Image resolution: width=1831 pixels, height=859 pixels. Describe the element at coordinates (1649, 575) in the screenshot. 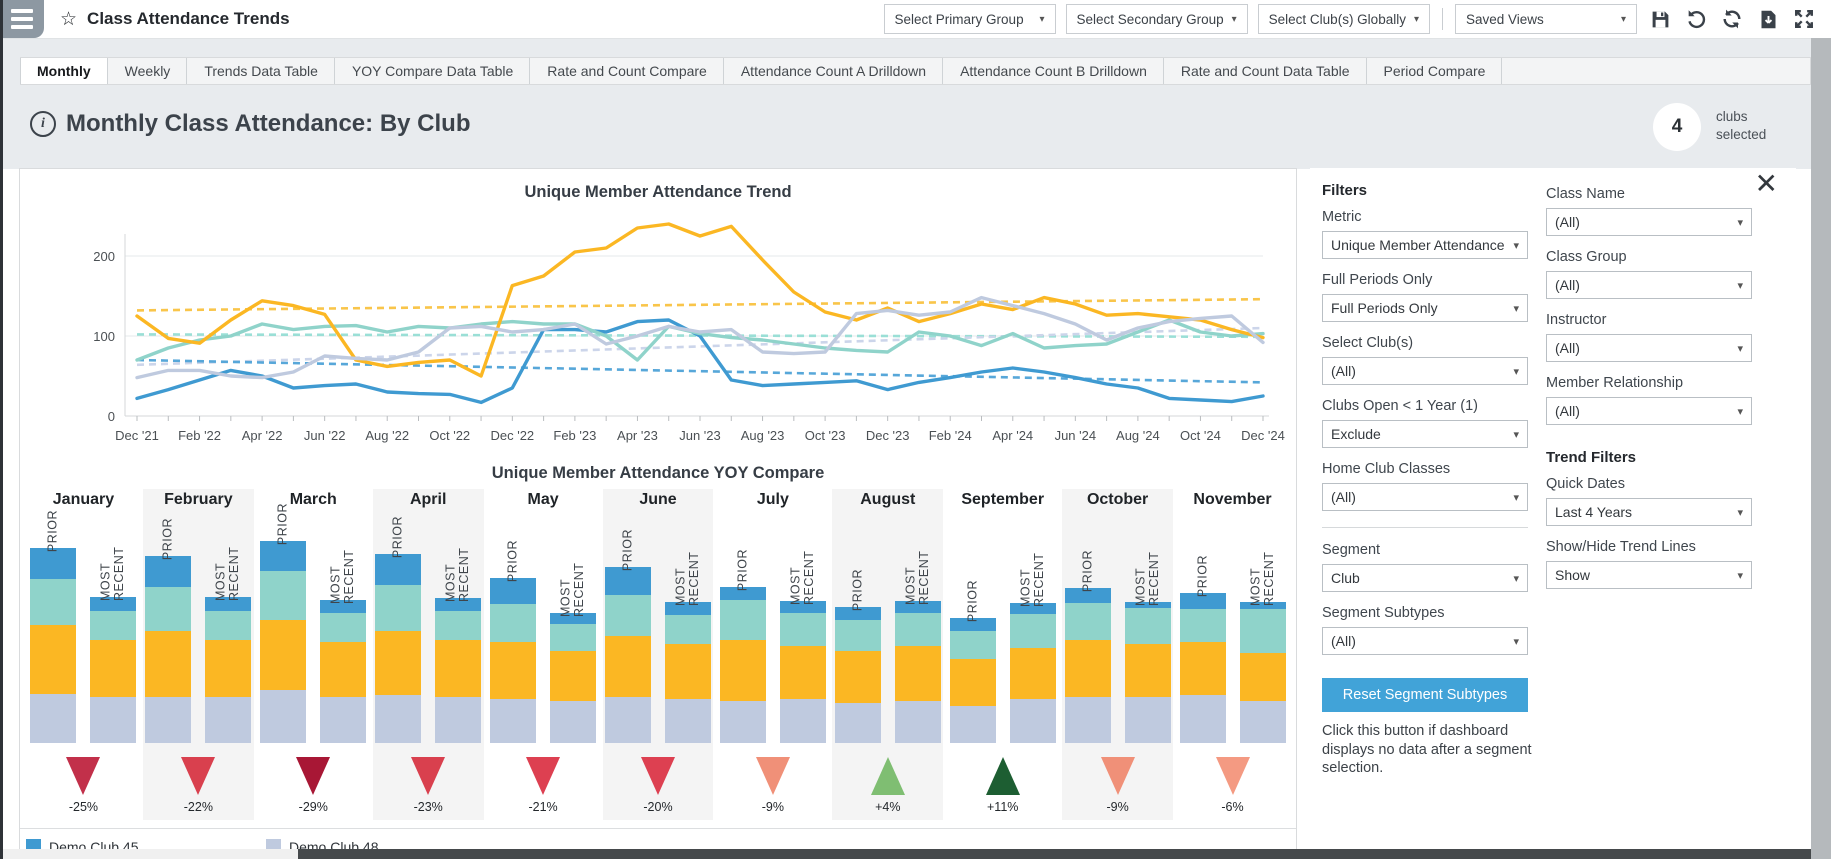

I see `filter-select-show-hide-trend-lines: Show ▾` at that location.